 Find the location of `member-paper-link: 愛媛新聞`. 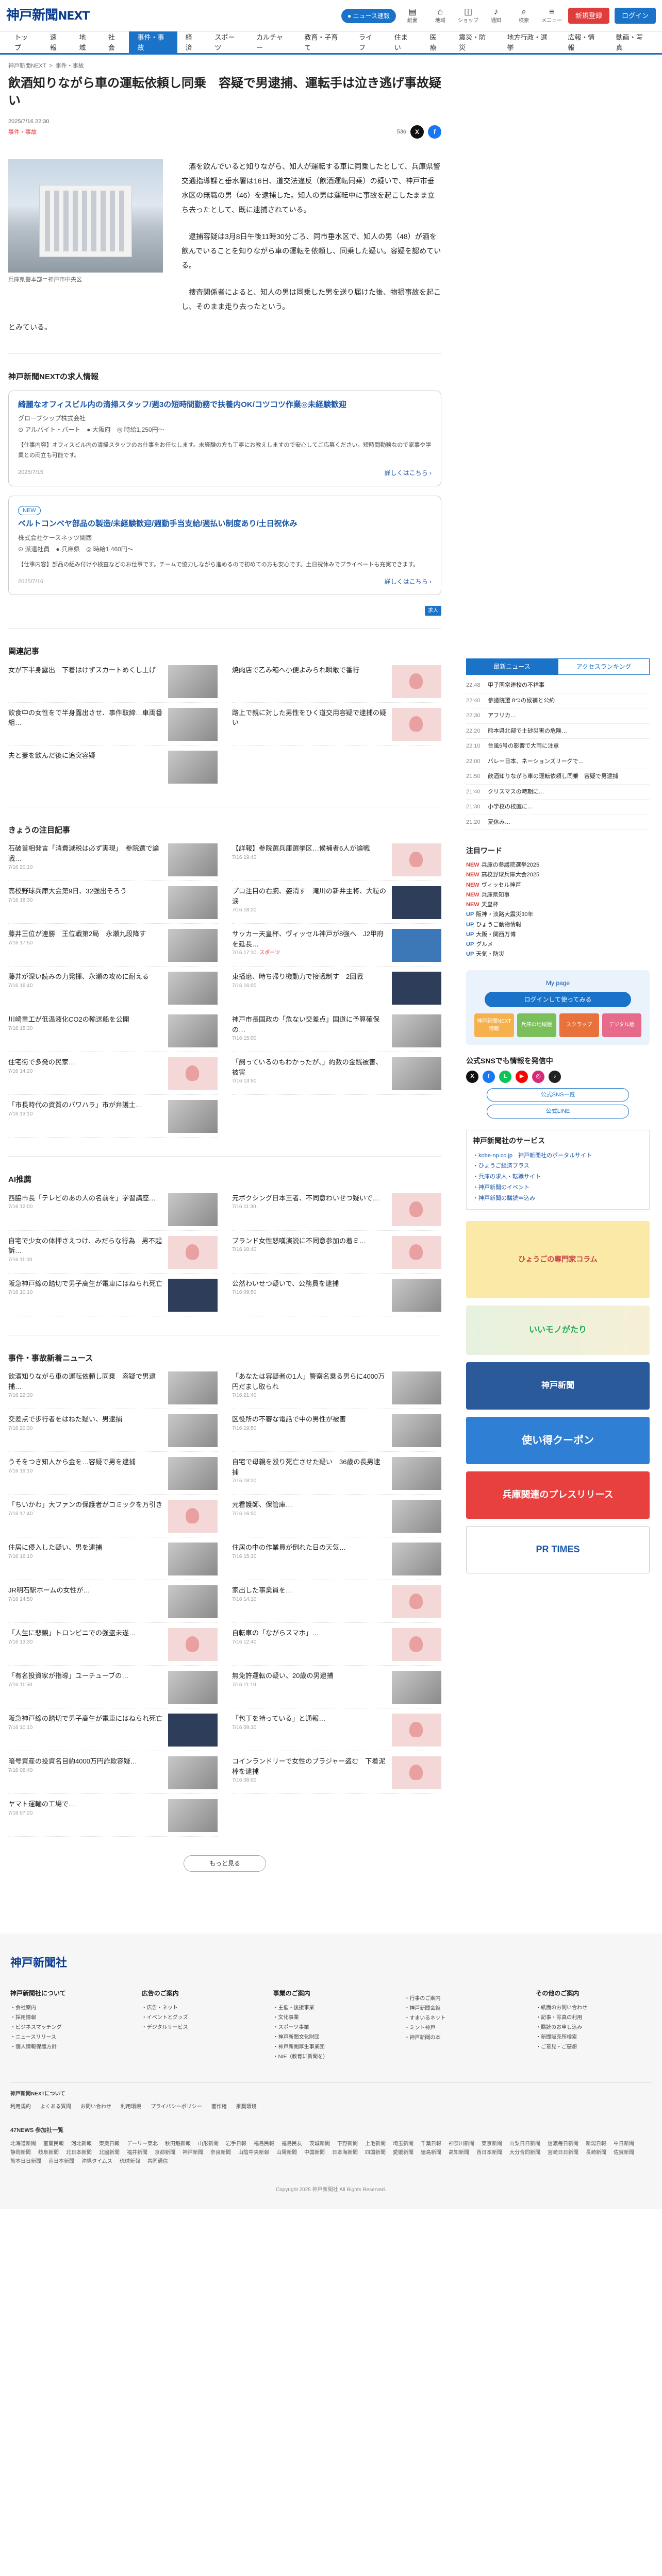

member-paper-link: 愛媛新聞 is located at coordinates (403, 2153).